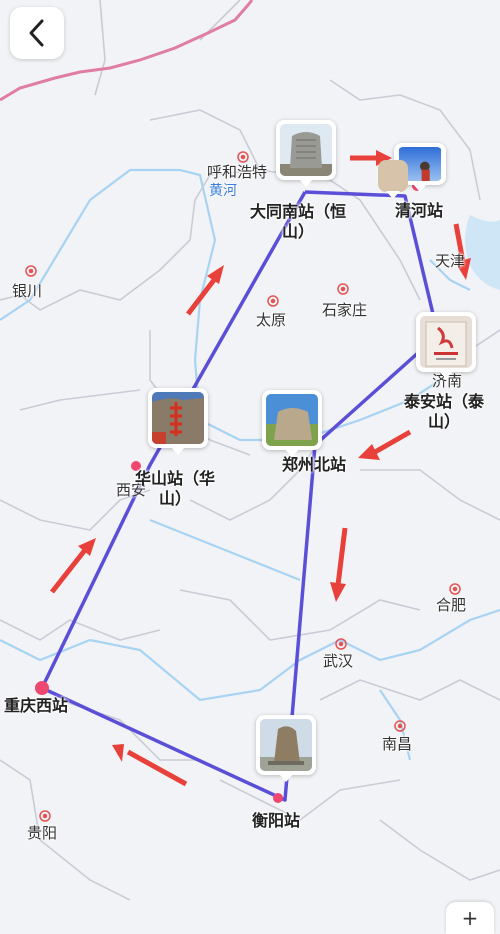 This screenshot has width=500, height=934. What do you see at coordinates (292, 420) in the screenshot?
I see `rock-photo-icon` at bounding box center [292, 420].